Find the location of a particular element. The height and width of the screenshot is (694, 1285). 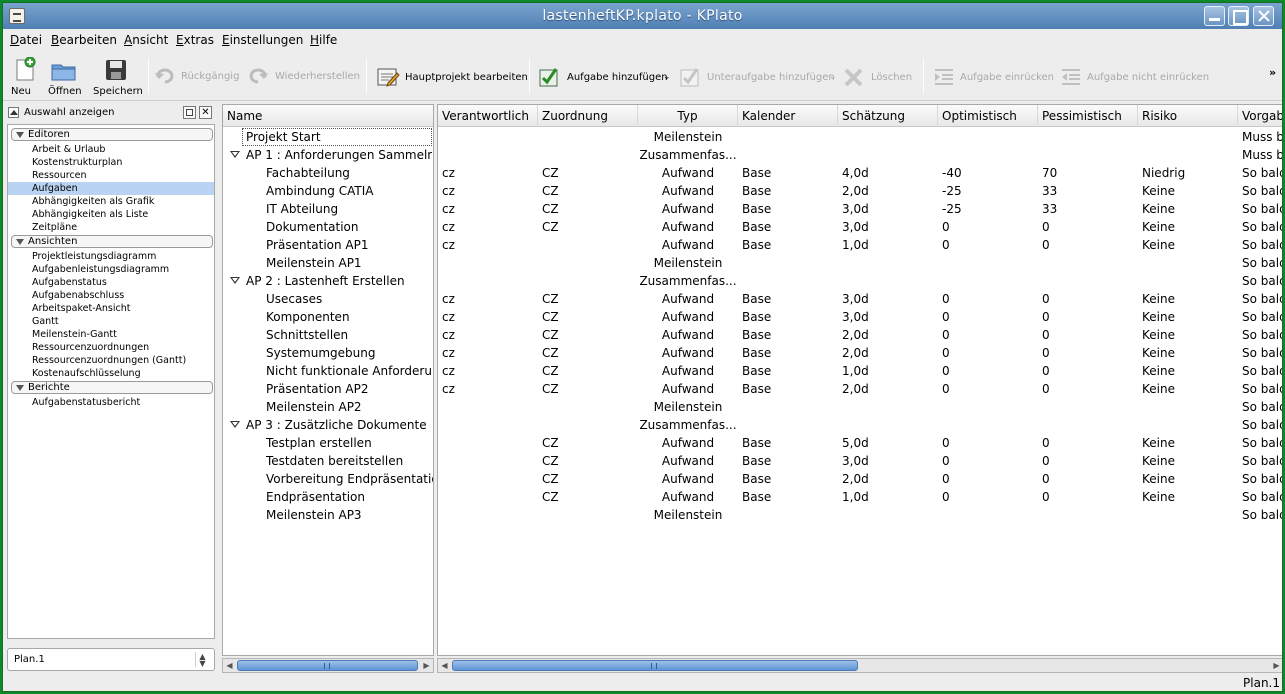

add-task-dropdown-icon: ⌄ is located at coordinates (667, 77).